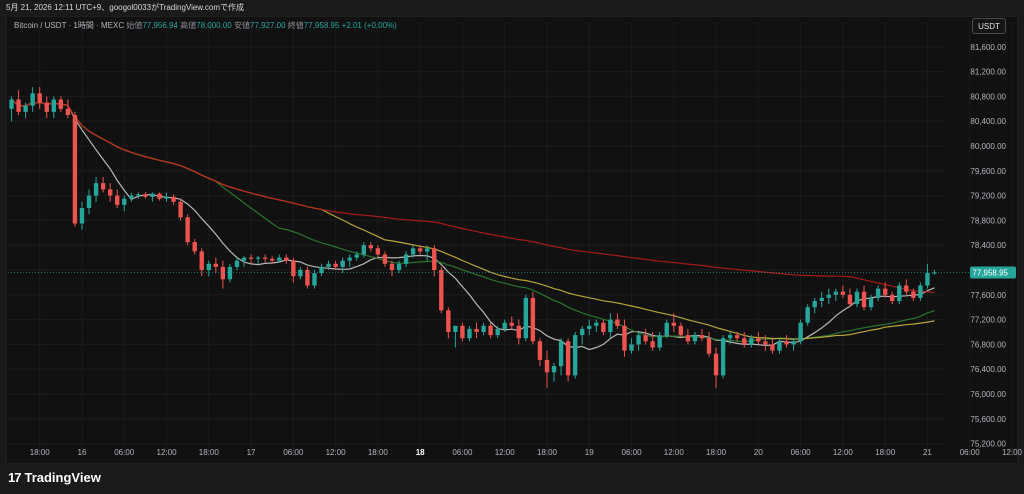 The width and height of the screenshot is (1024, 494). What do you see at coordinates (988, 196) in the screenshot?
I see `price-tick-label: 79,200.00` at bounding box center [988, 196].